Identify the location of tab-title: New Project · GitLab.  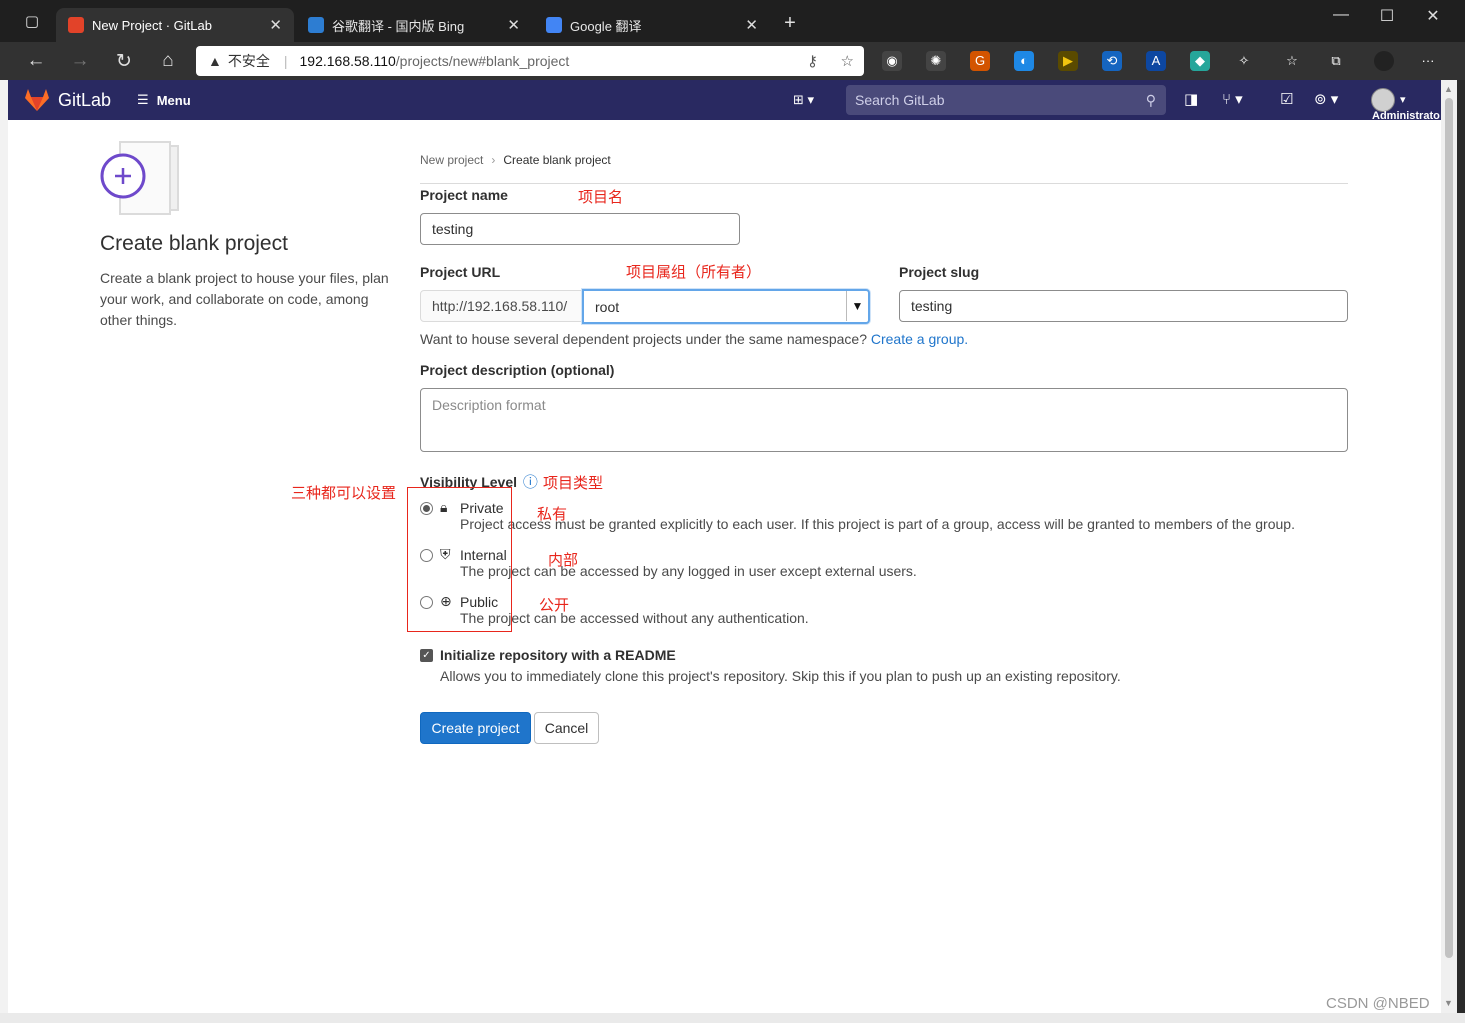
(152, 25).